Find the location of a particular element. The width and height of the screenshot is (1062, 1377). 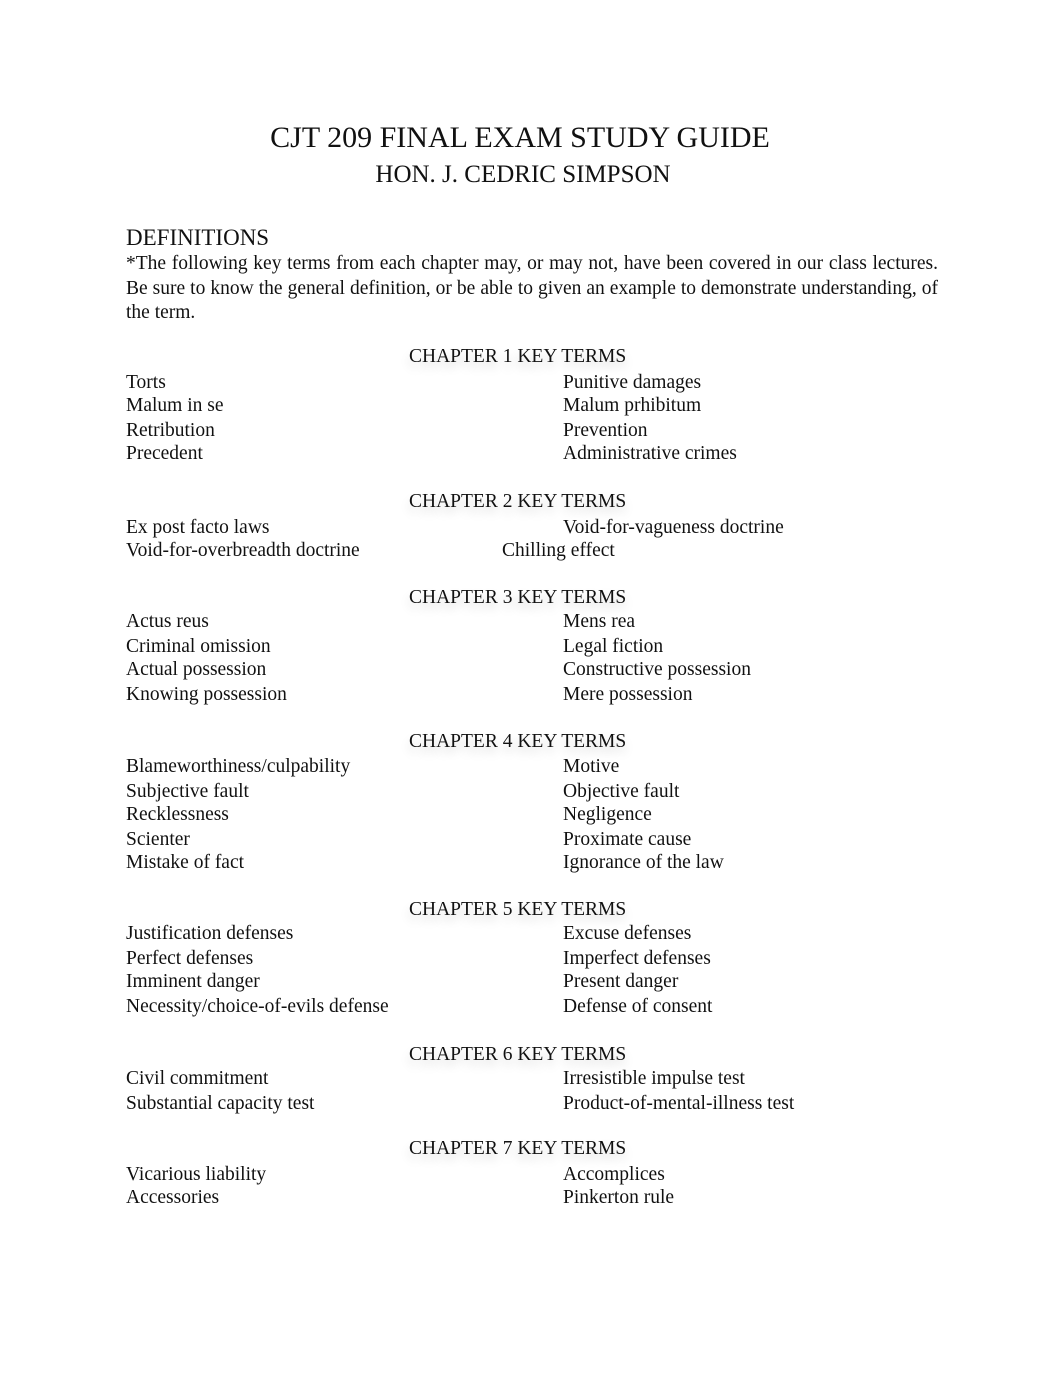

term: Pinkerton rule is located at coordinates (619, 1197).